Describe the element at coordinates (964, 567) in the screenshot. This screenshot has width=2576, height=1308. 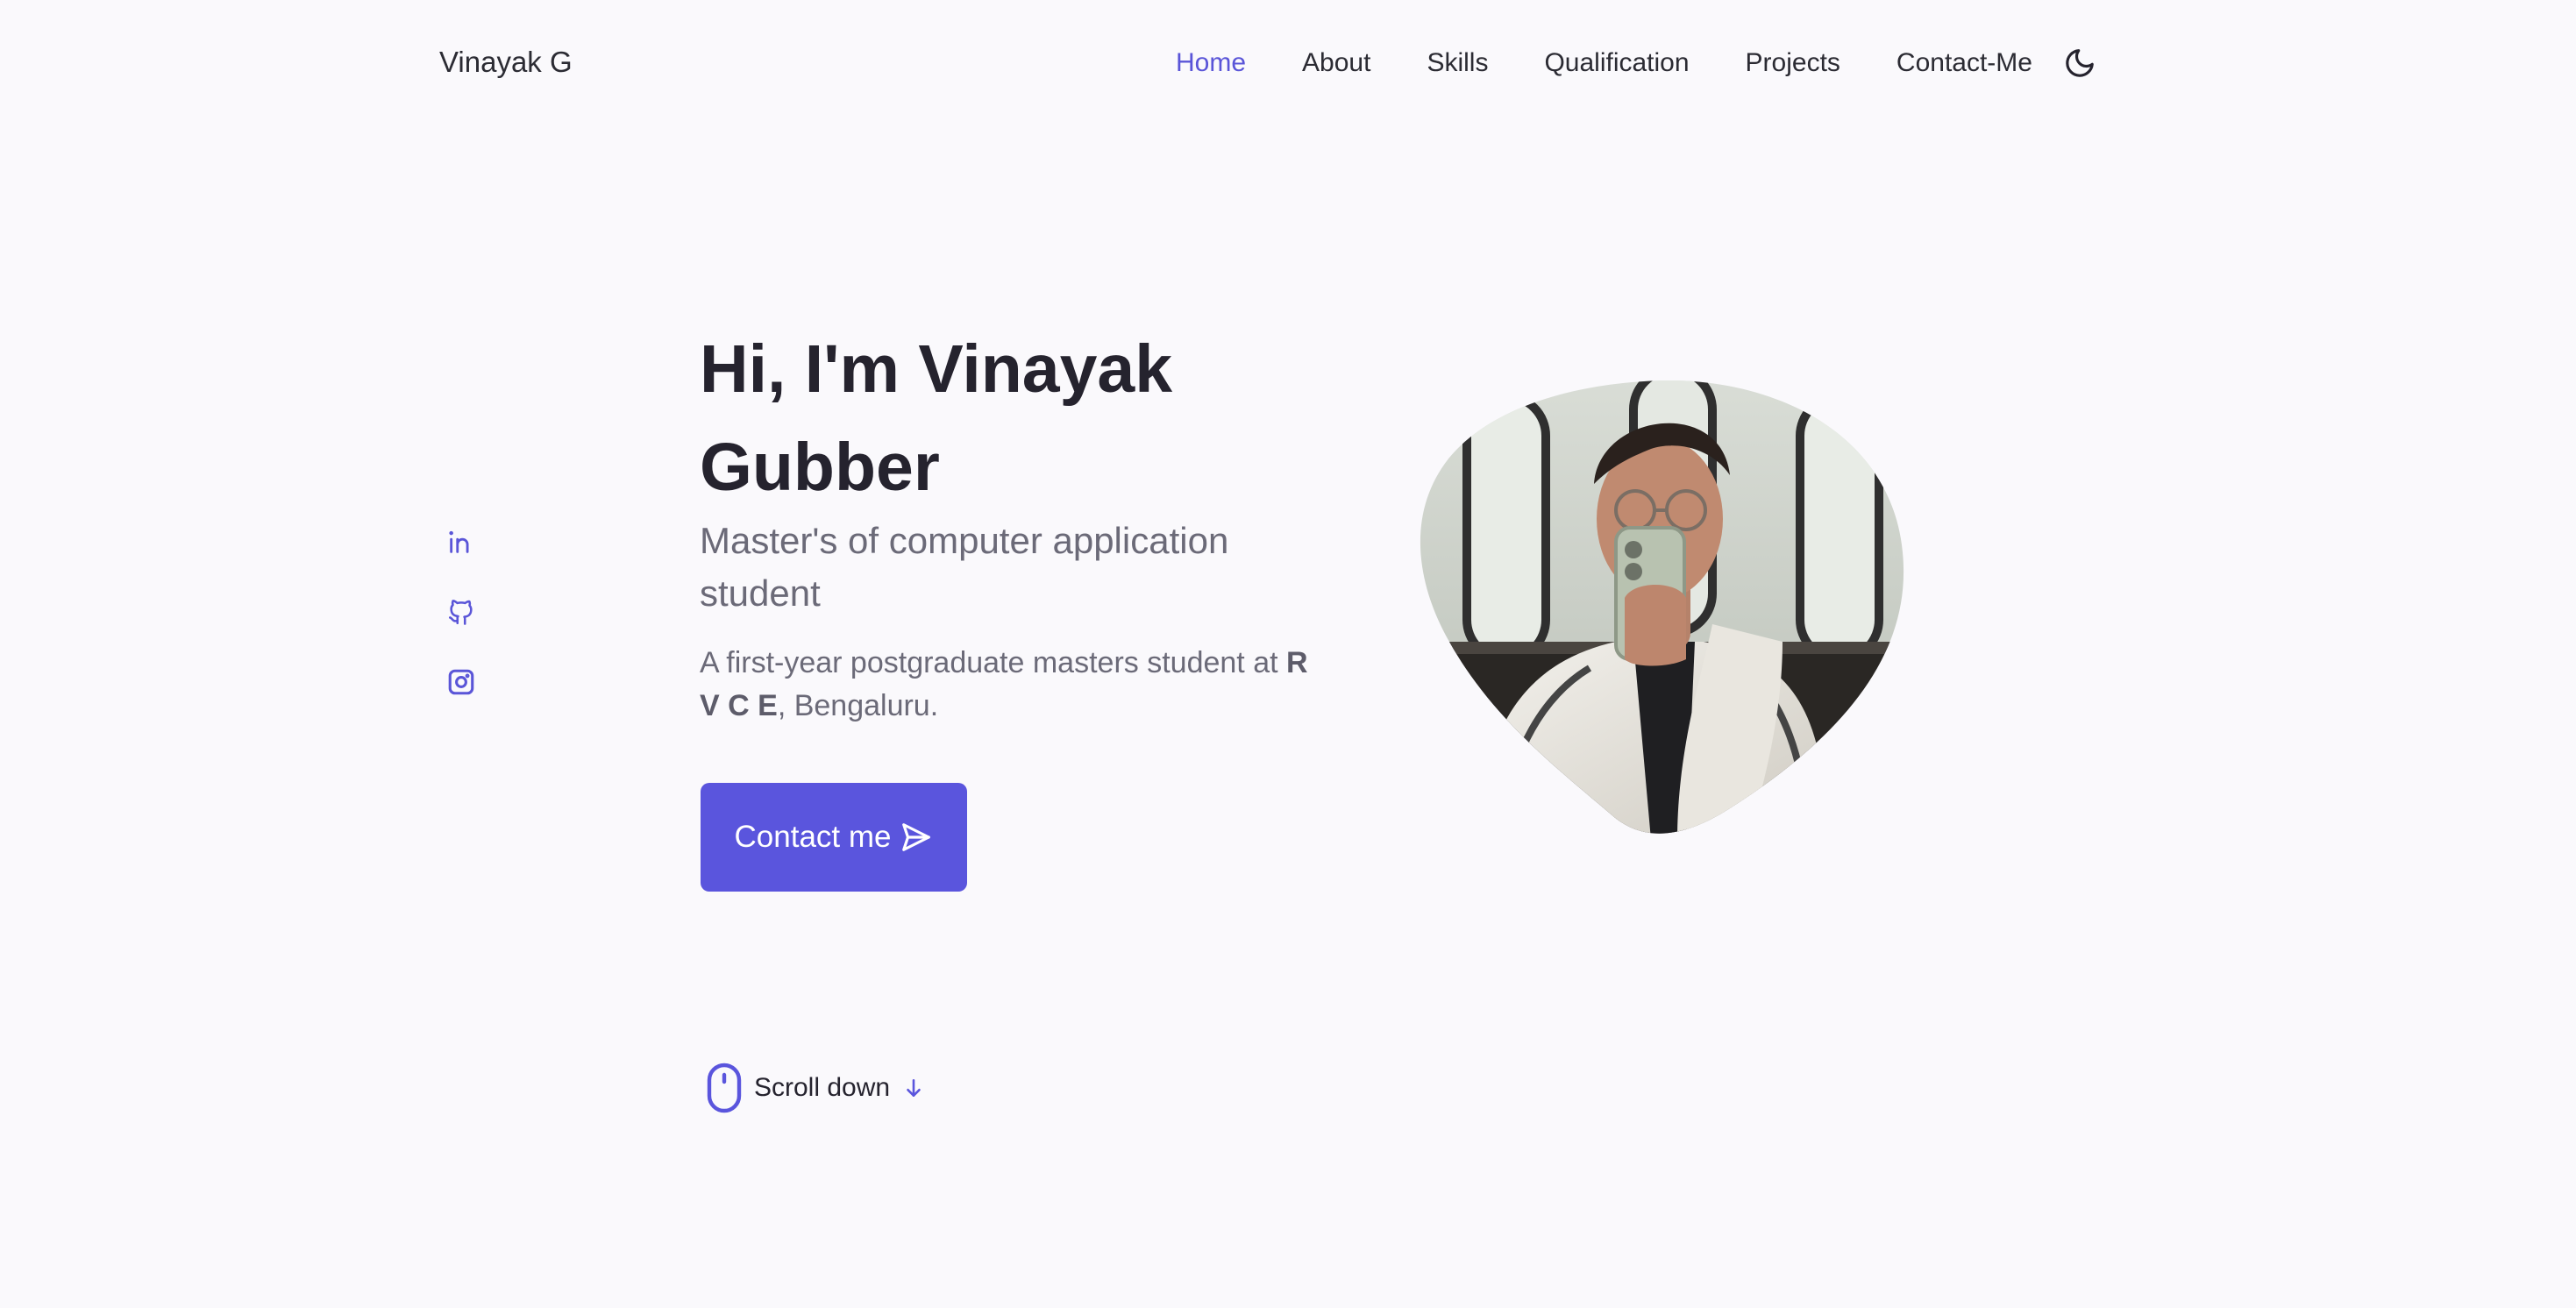
I see `hero-subtitle: Master's of computer application student` at that location.